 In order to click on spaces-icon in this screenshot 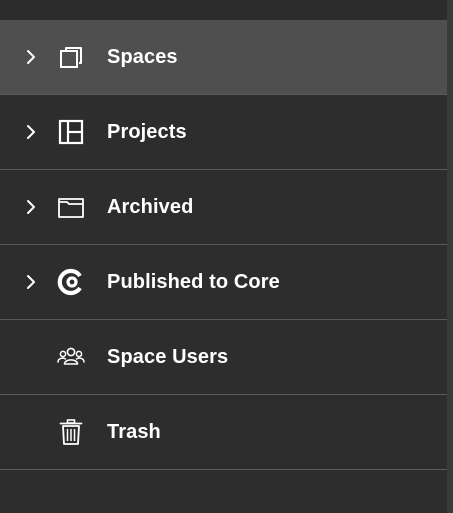, I will do `click(71, 57)`.